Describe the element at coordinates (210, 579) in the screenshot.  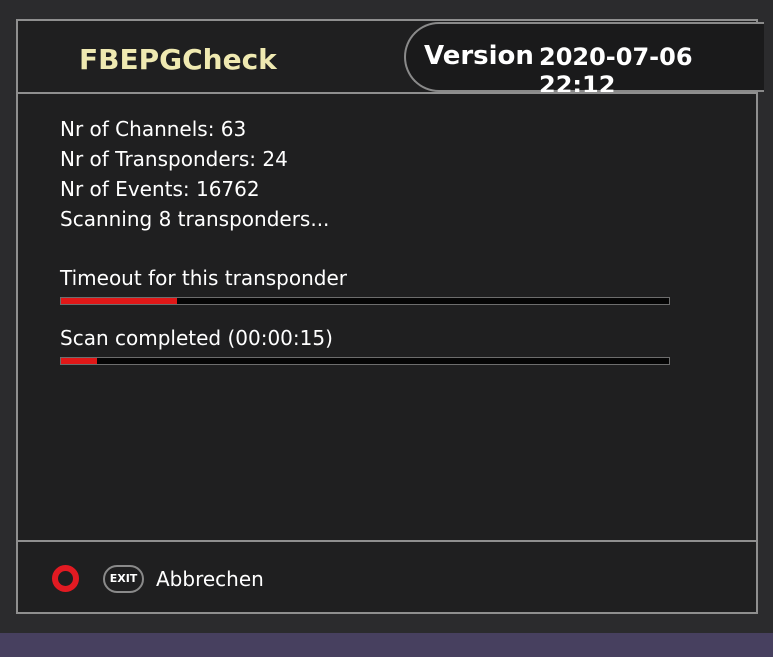
I see `cancel-label: Abbrechen` at that location.